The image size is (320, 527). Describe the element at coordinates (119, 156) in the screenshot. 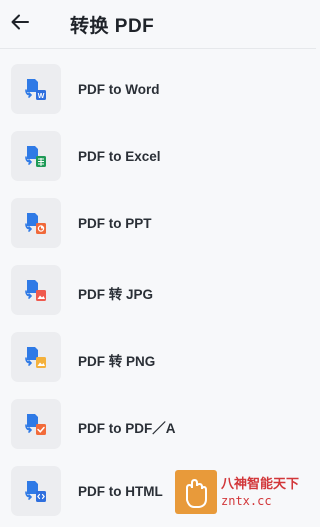

I see `item-label: PDF to Excel` at that location.